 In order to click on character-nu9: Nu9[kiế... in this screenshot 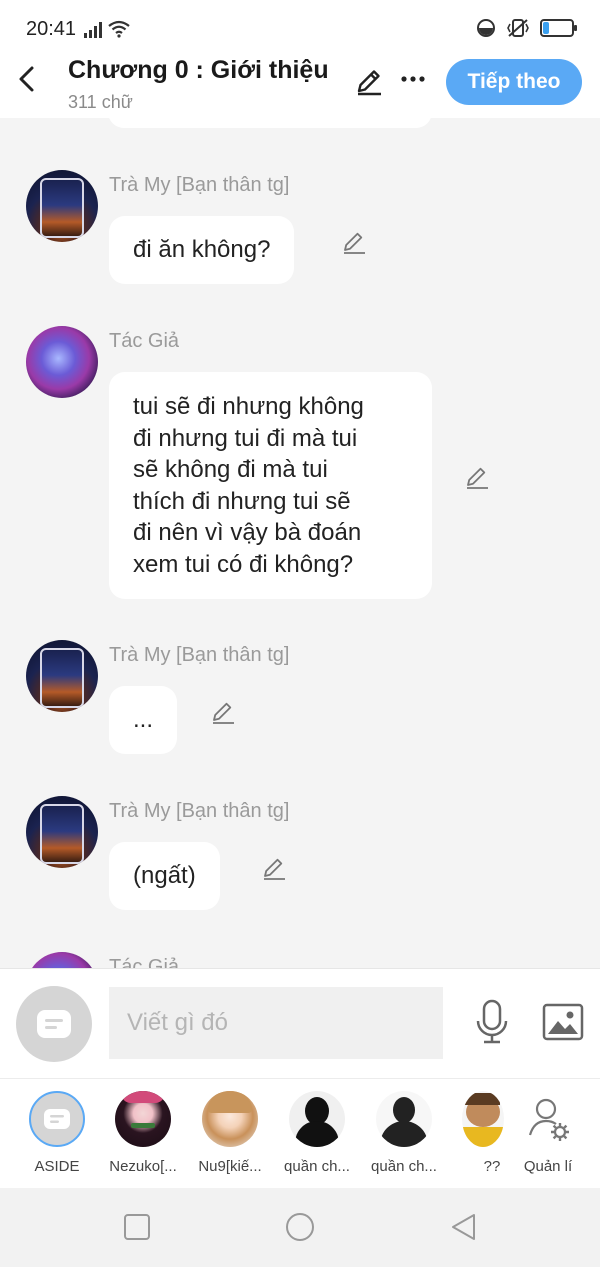, I will do `click(230, 1136)`.